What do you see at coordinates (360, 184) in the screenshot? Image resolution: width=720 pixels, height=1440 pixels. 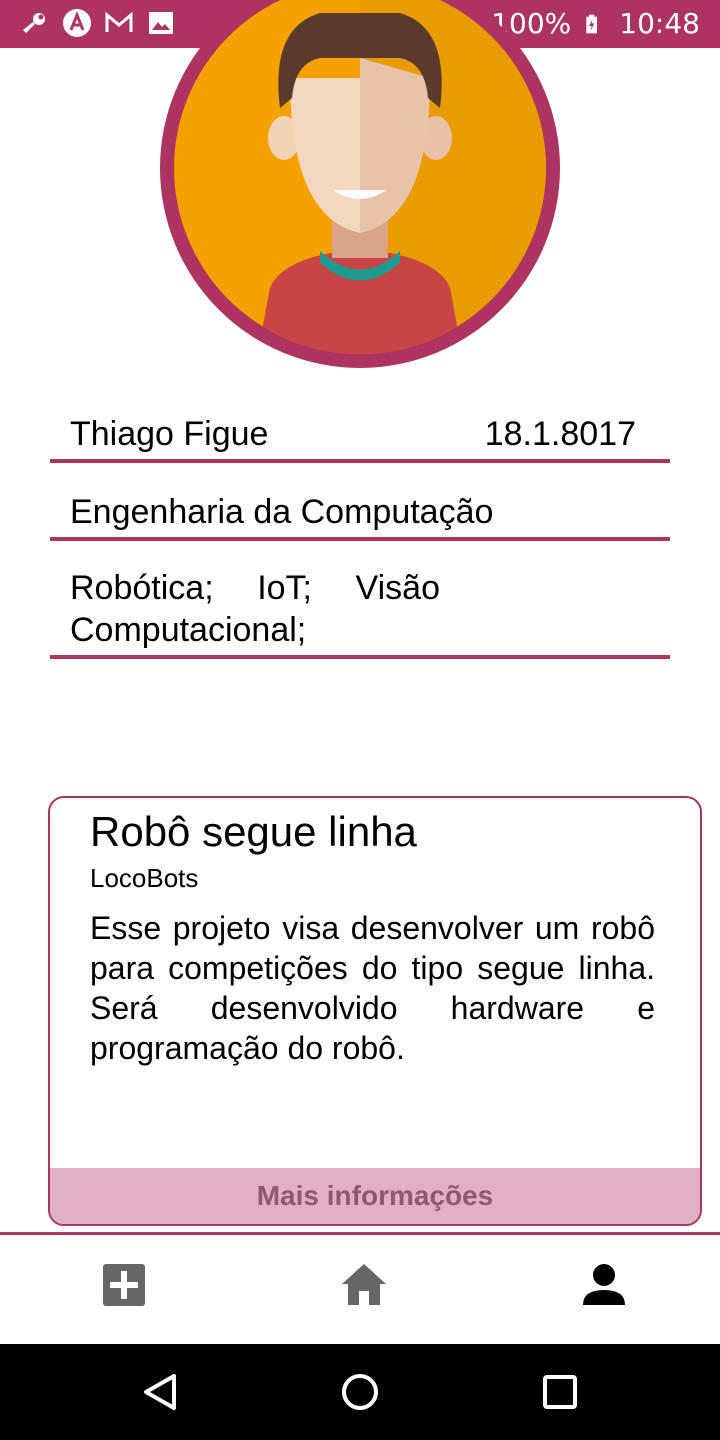 I see `profile-avatar` at bounding box center [360, 184].